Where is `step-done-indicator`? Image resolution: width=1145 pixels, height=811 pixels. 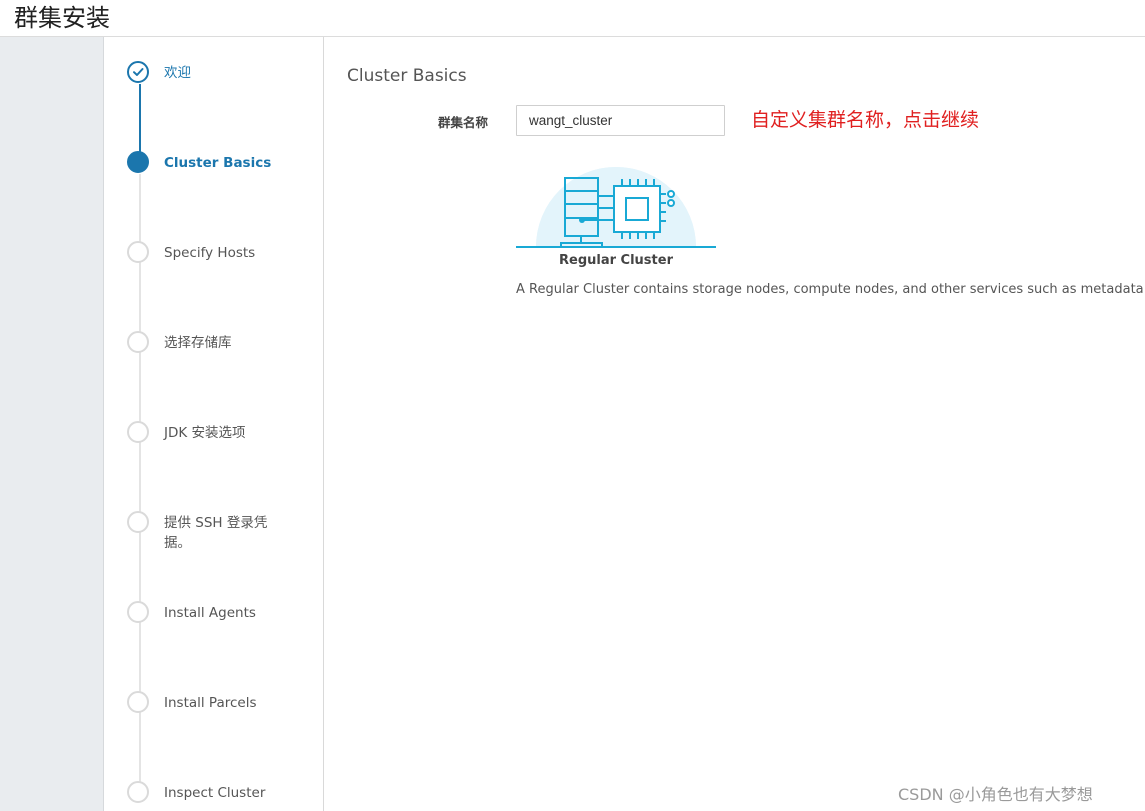 step-done-indicator is located at coordinates (138, 72).